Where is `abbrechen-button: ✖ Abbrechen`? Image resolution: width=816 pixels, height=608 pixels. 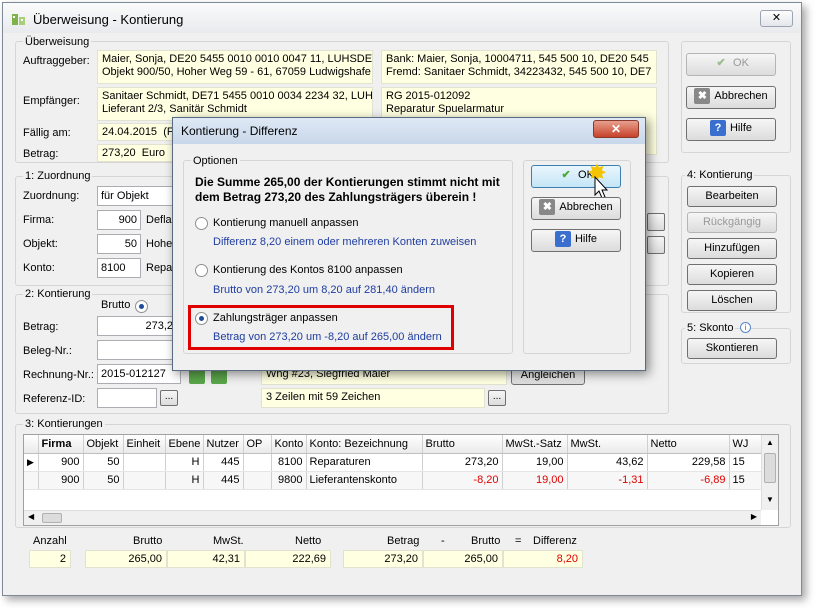 abbrechen-button: ✖ Abbrechen is located at coordinates (731, 97).